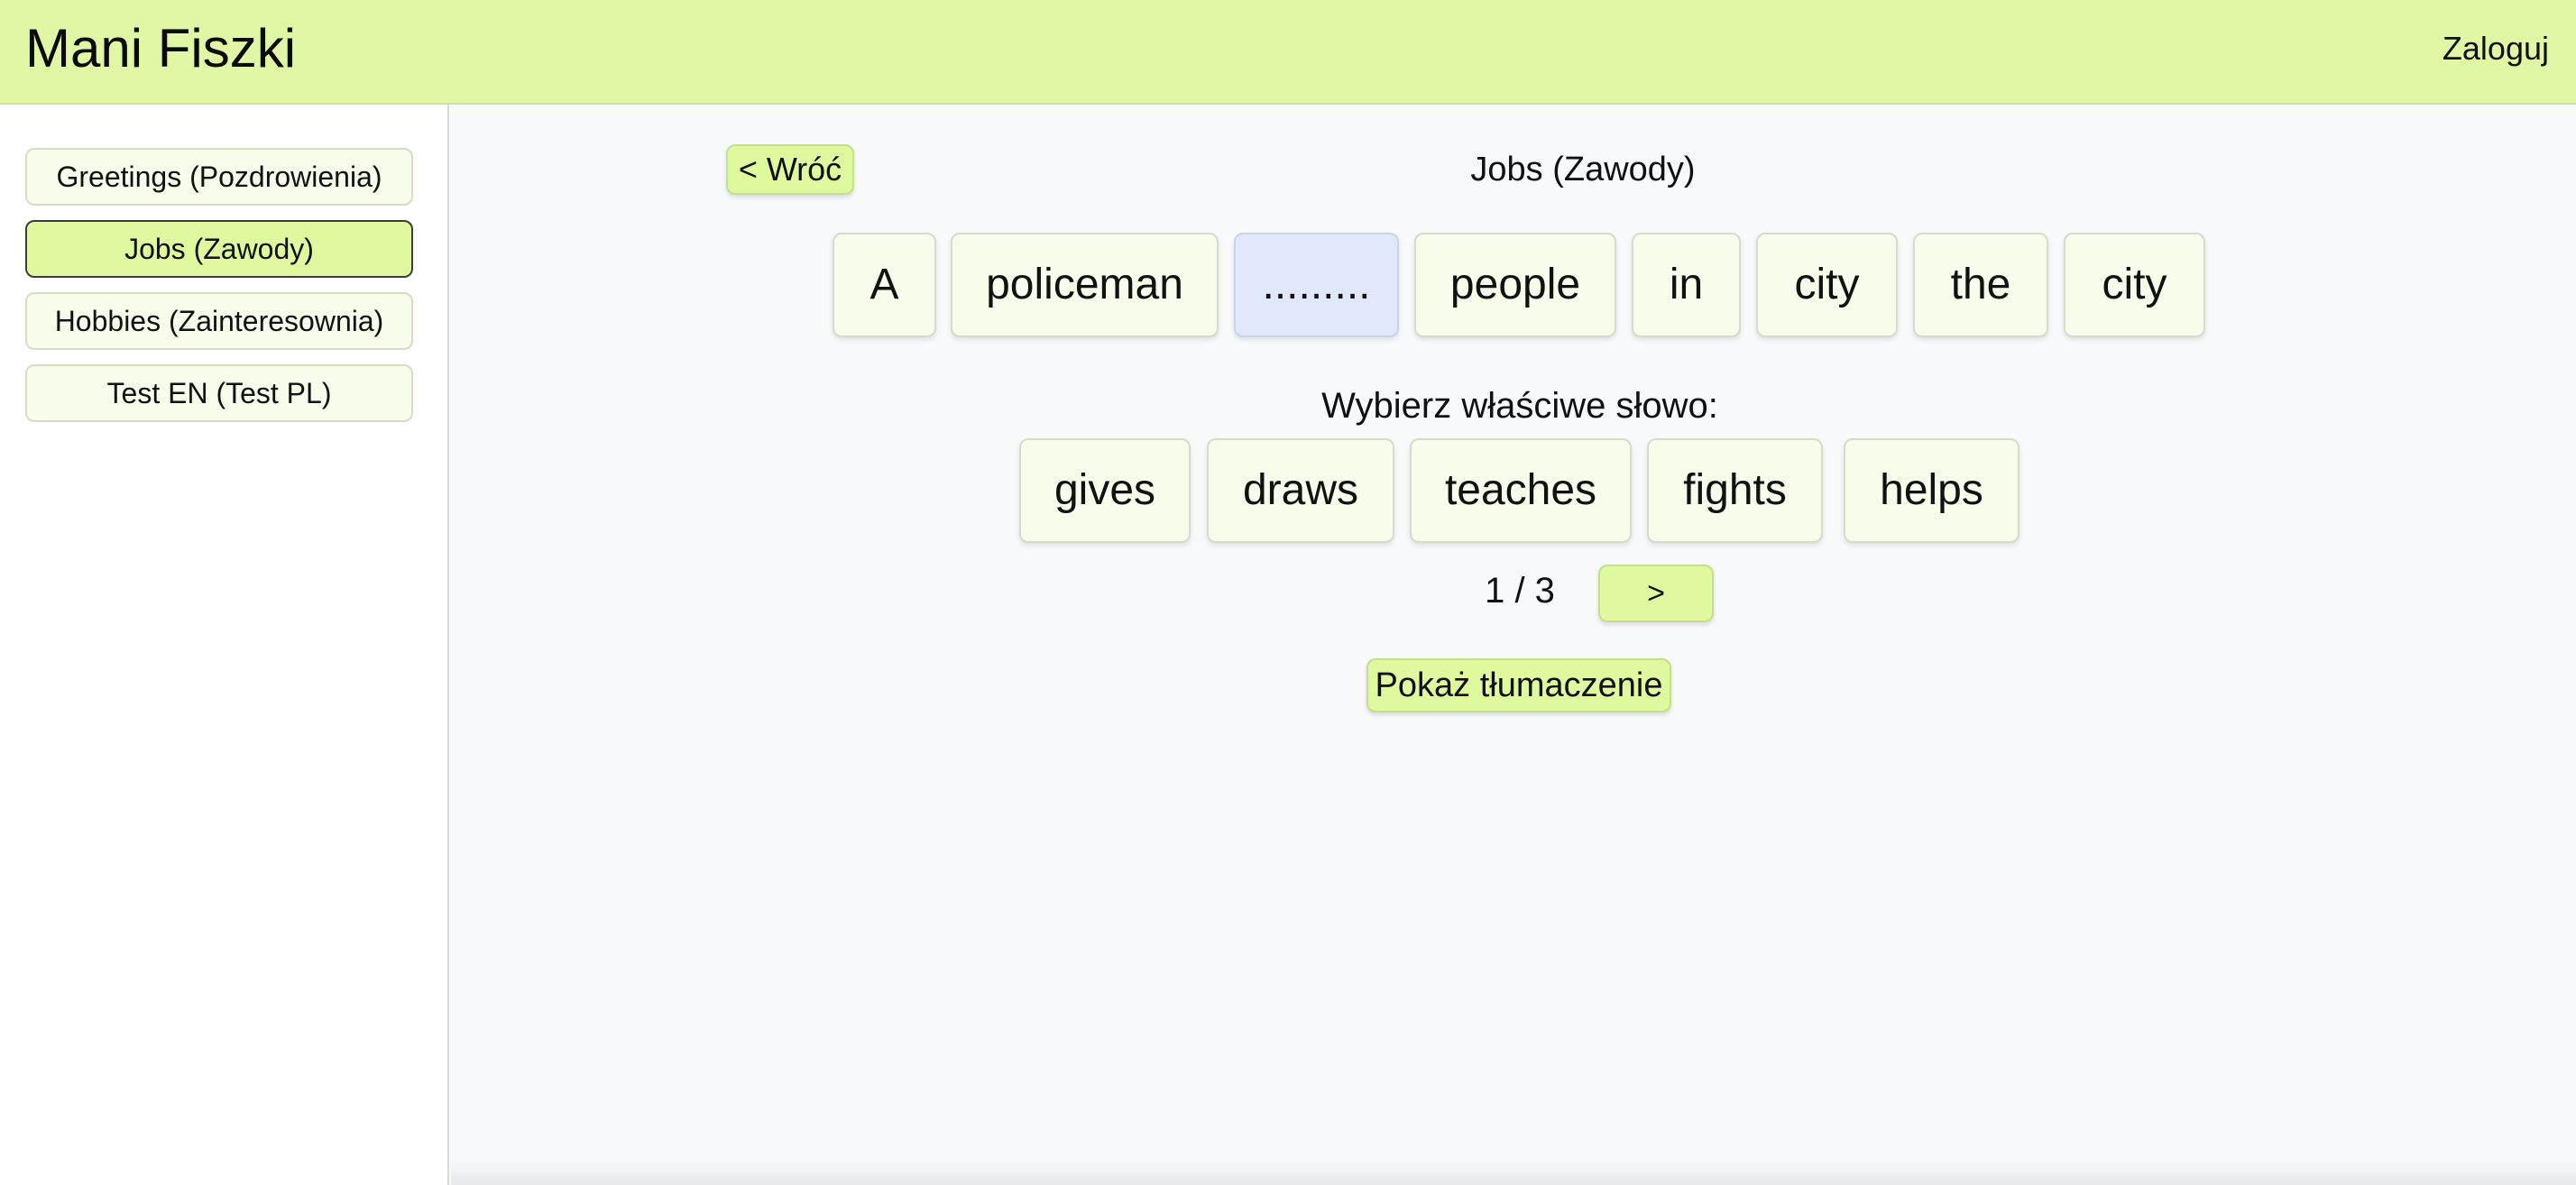  Describe the element at coordinates (1300, 490) in the screenshot. I see `choice-draws: draws` at that location.